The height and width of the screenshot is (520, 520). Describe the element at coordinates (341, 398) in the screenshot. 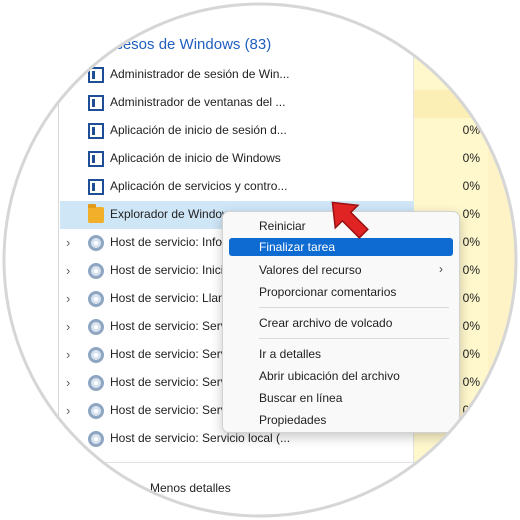

I see `menu-item-buscar-en-linea: Buscar en línea` at that location.